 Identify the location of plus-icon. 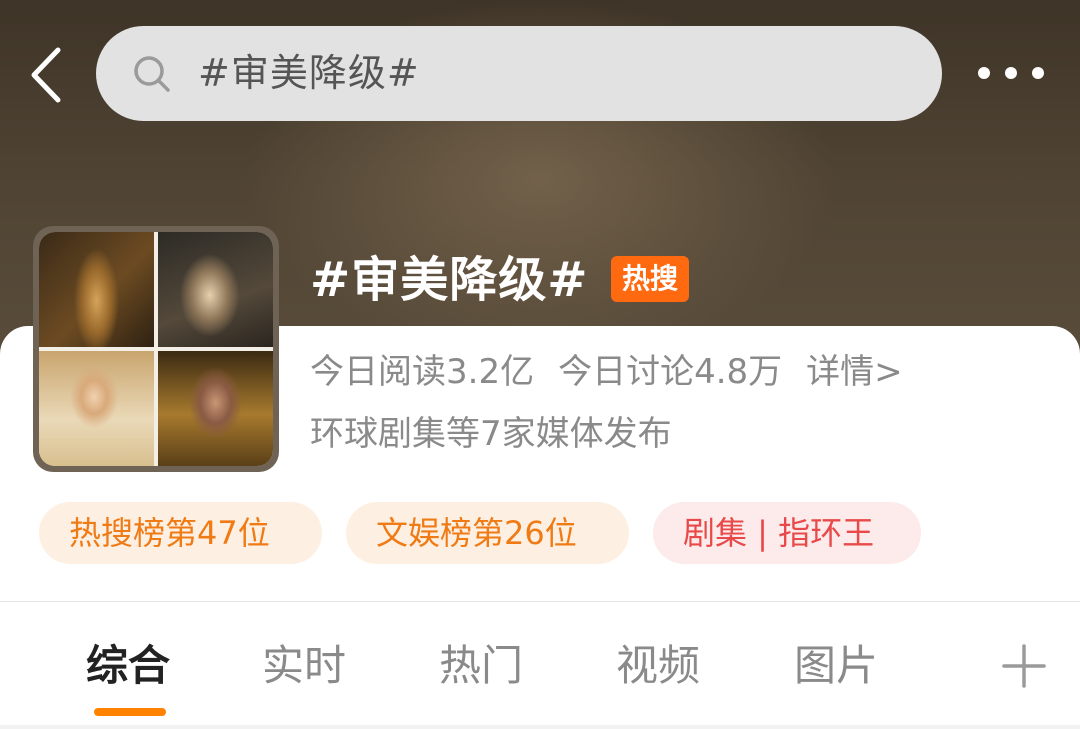
(1024, 666).